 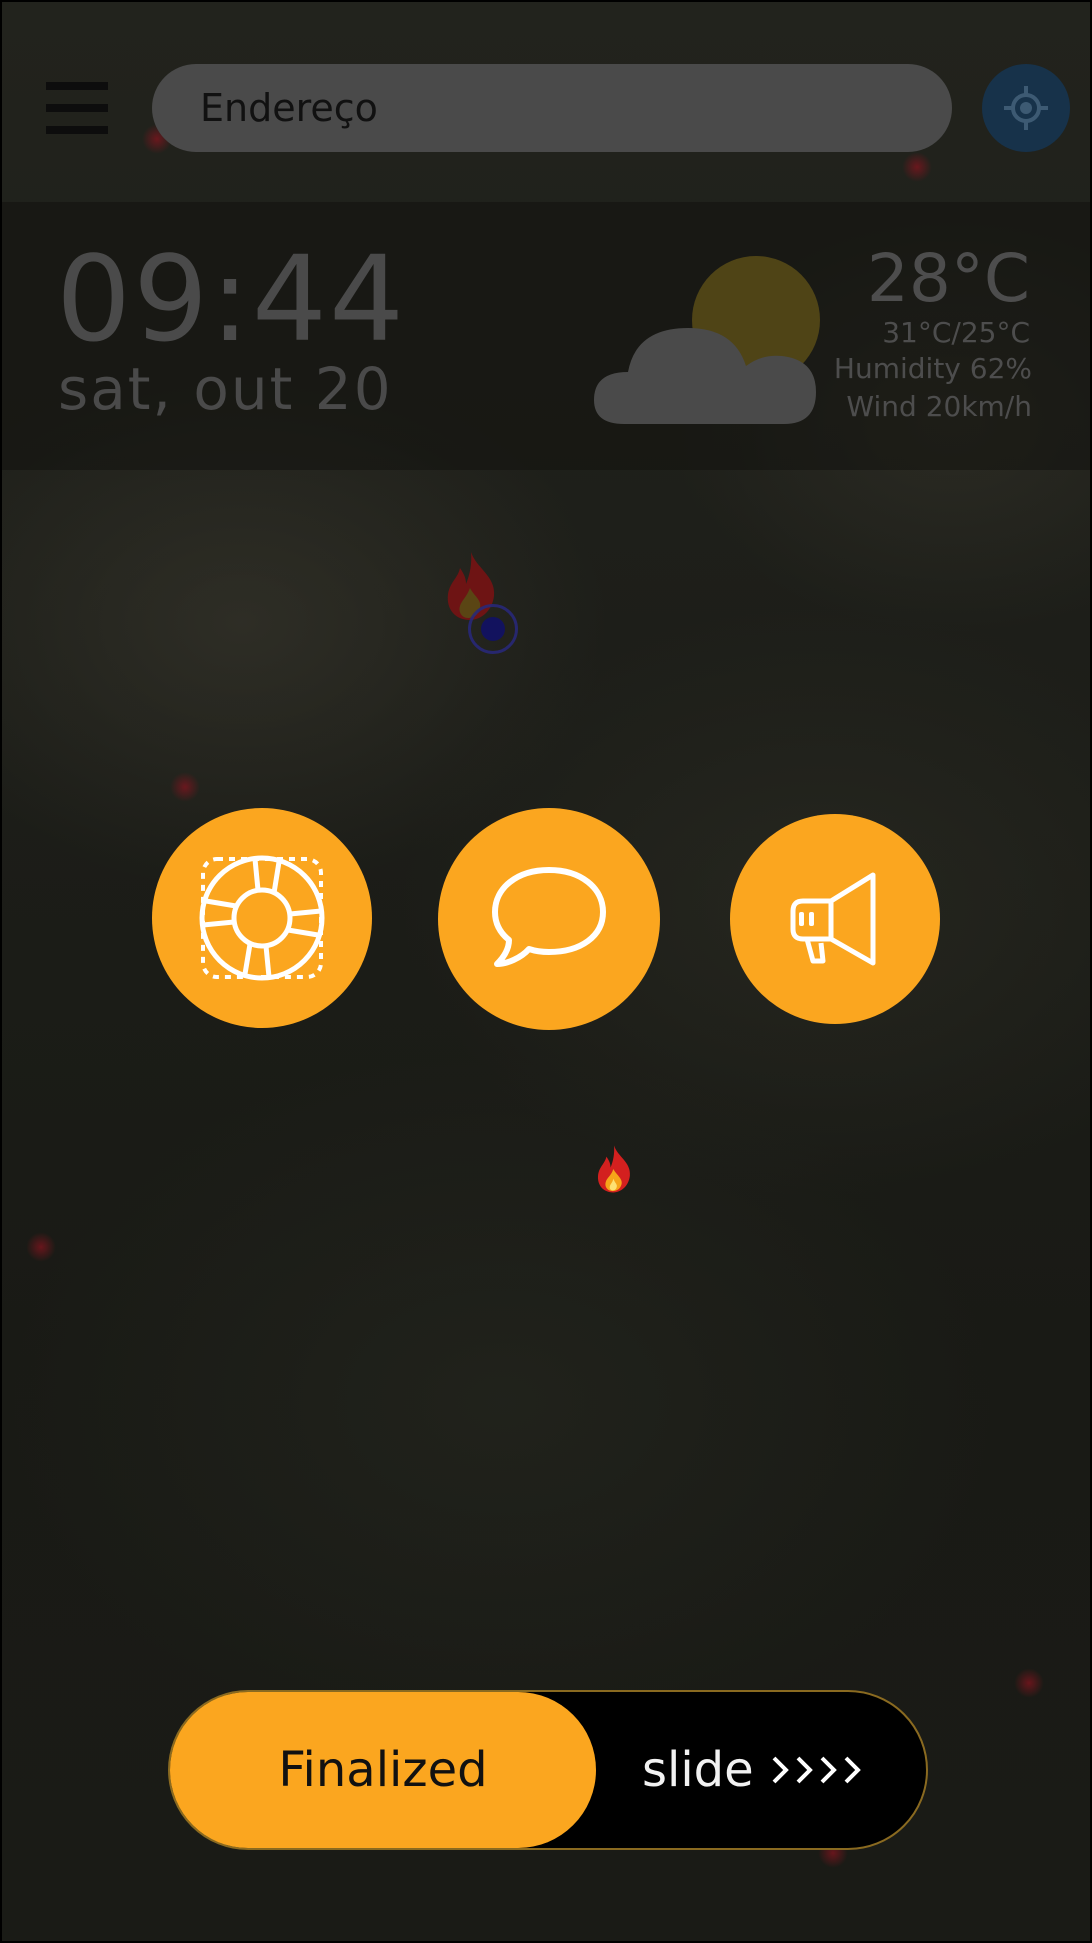 What do you see at coordinates (614, 1169) in the screenshot?
I see `fire-icon` at bounding box center [614, 1169].